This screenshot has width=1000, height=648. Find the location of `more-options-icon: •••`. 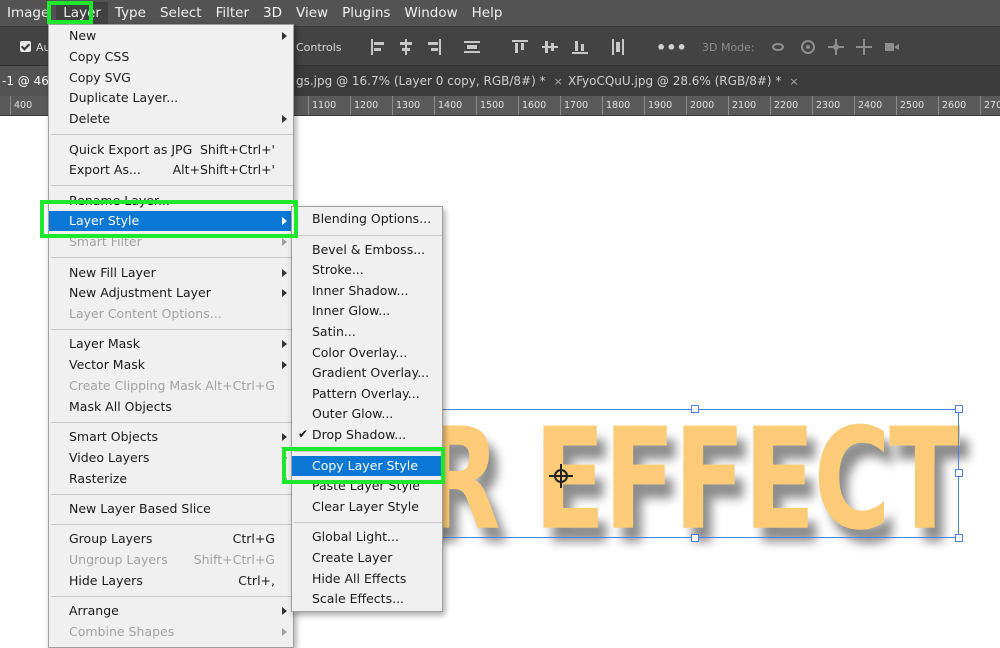

more-options-icon: ••• is located at coordinates (671, 47).